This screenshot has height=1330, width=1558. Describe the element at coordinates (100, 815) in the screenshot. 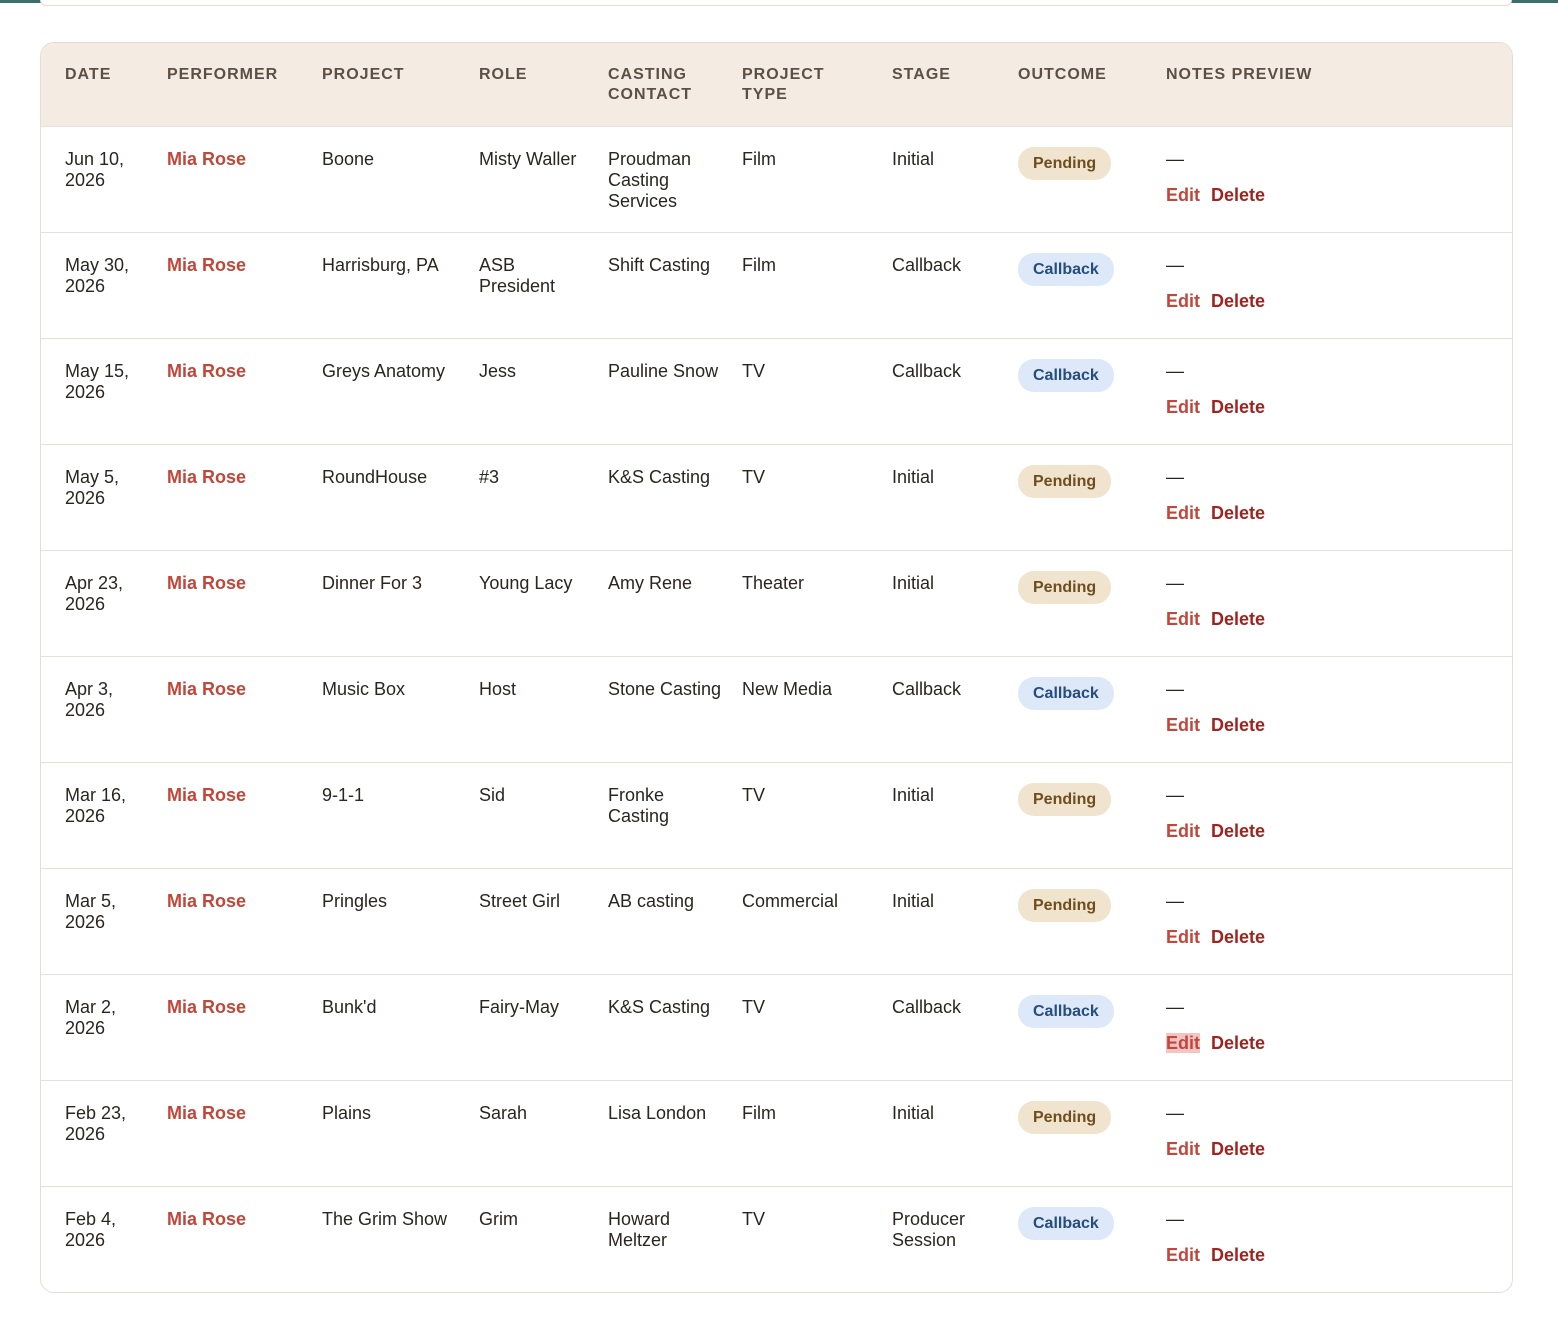

I see `cell-date: Mar 16, 2026` at that location.